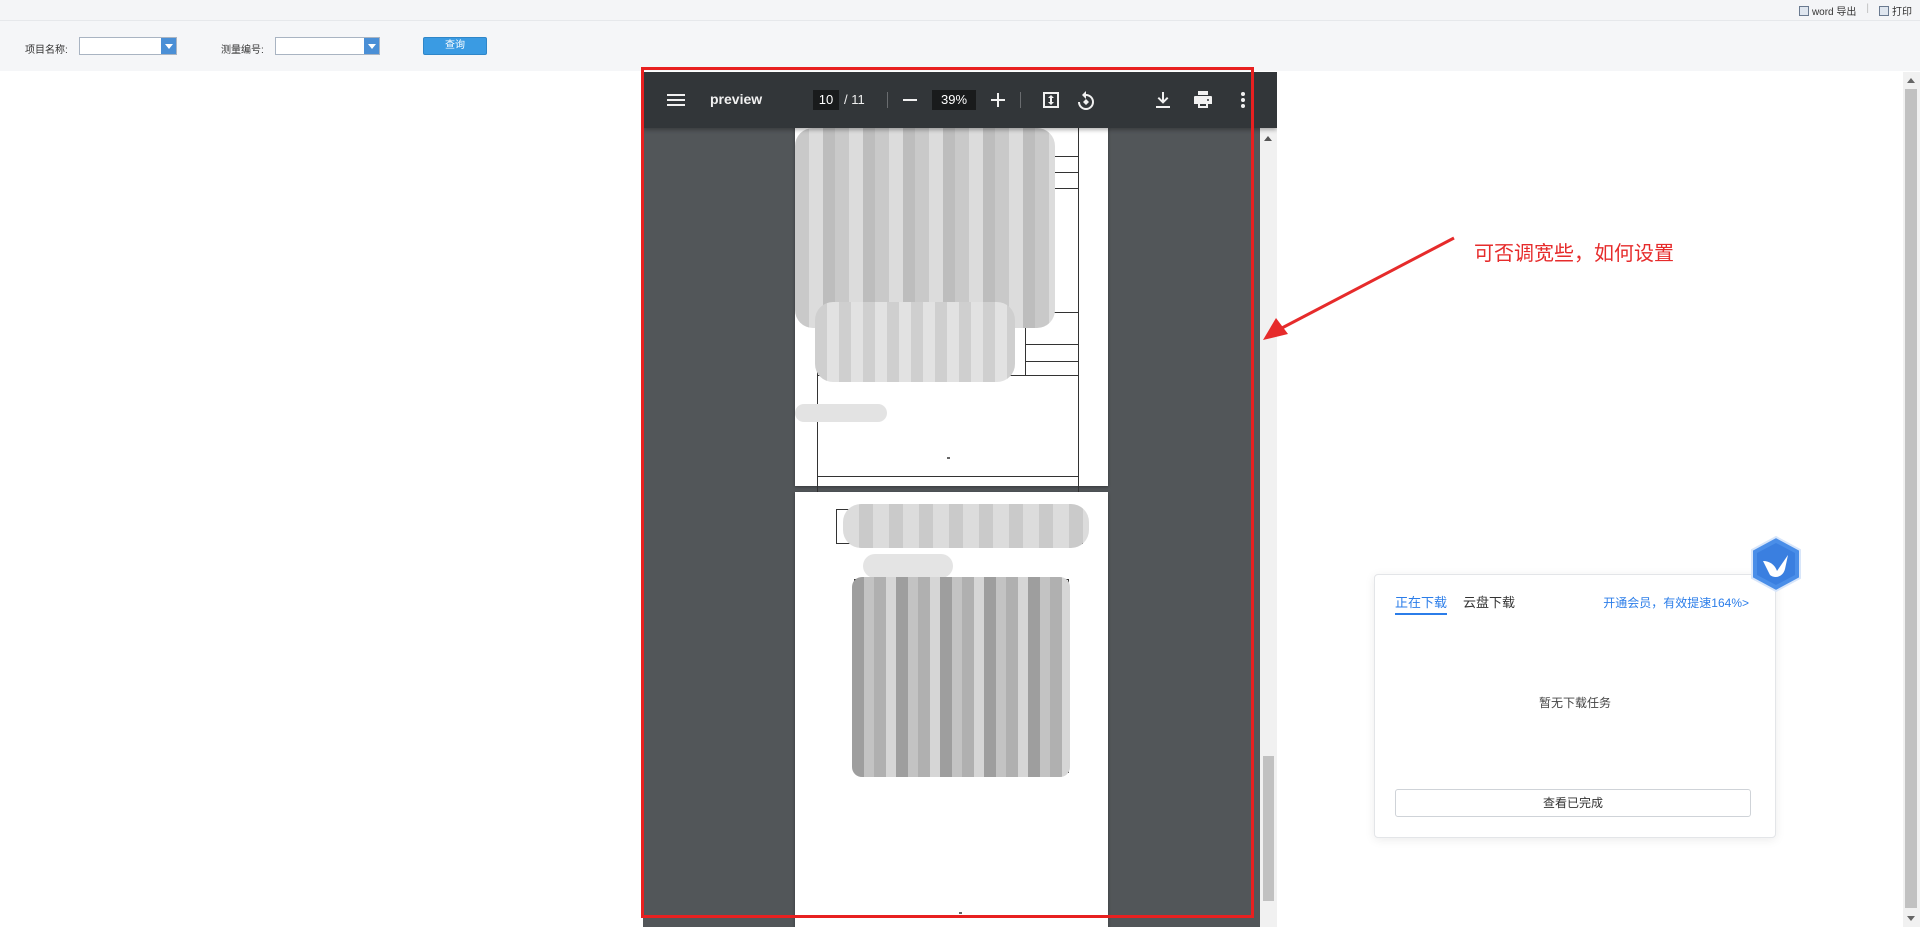  Describe the element at coordinates (736, 99) in the screenshot. I see `pdf-title: preview` at that location.